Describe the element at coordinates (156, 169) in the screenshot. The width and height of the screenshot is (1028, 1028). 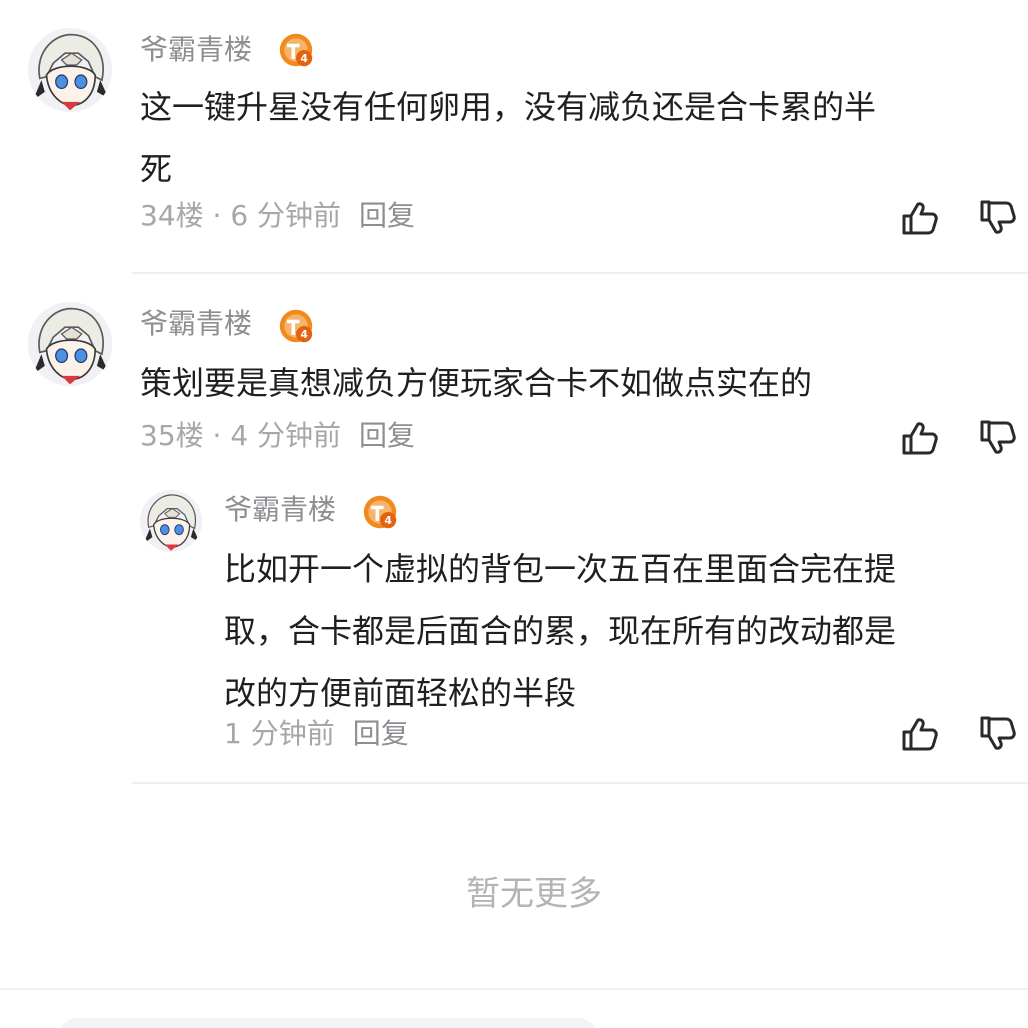
I see `comment-text-line: 死` at that location.